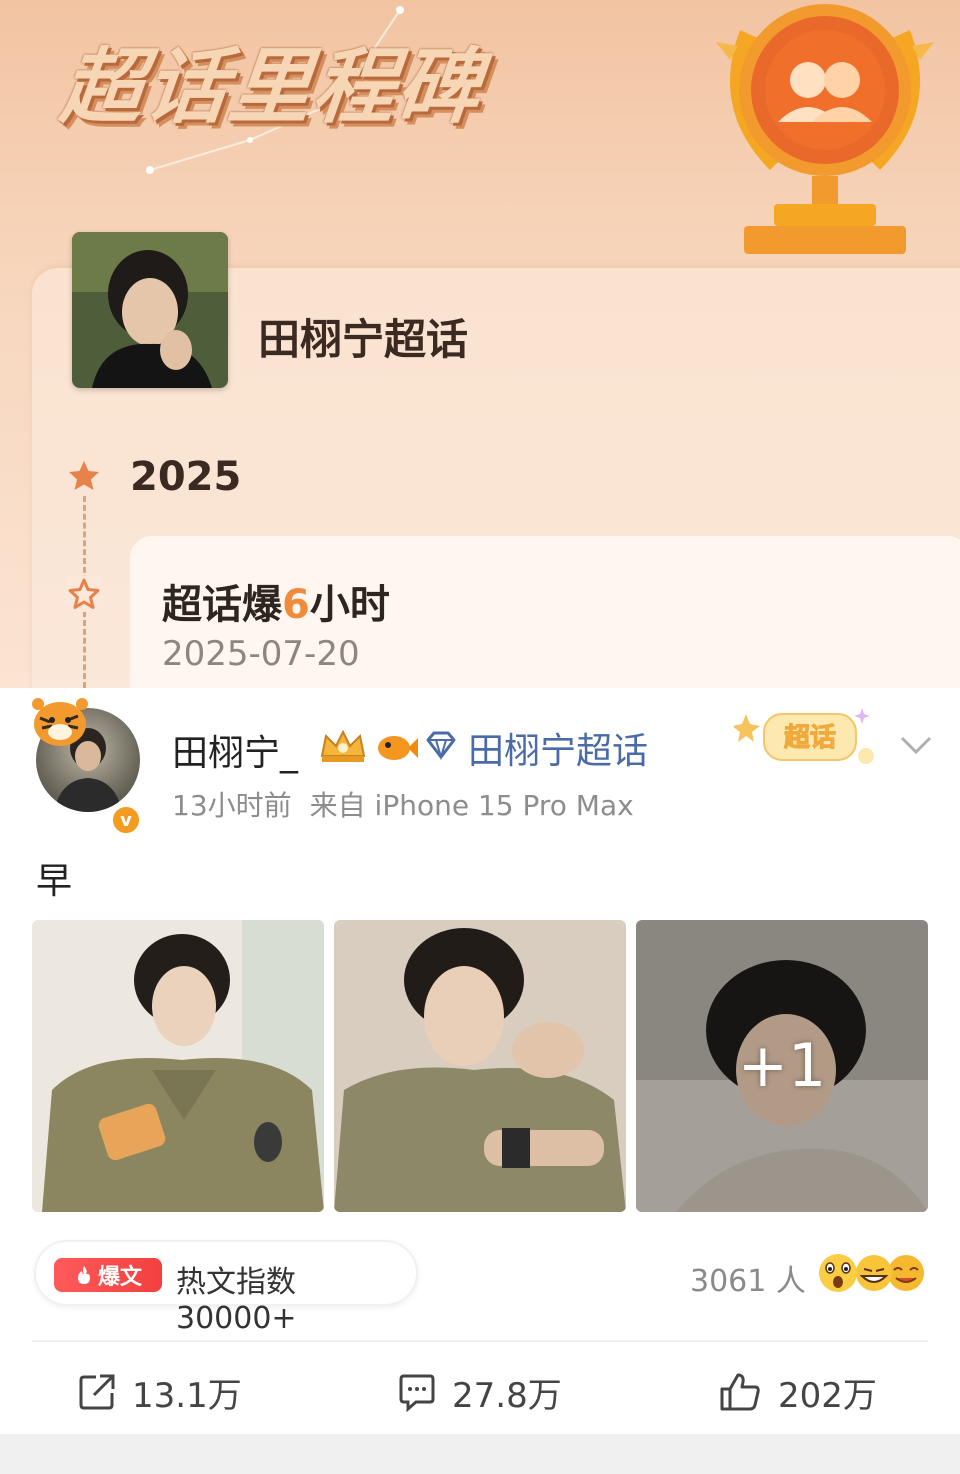 Image resolution: width=960 pixels, height=1474 pixels. I want to click on thumbs-up-icon, so click(740, 1392).